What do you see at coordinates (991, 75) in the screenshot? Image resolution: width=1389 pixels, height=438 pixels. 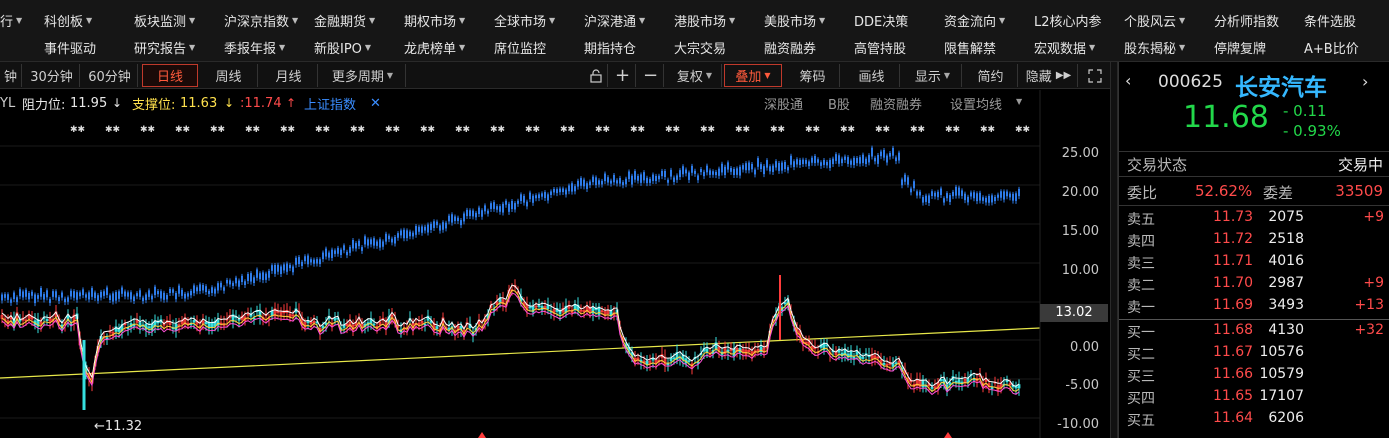 I see `simple-button: 简约` at bounding box center [991, 75].